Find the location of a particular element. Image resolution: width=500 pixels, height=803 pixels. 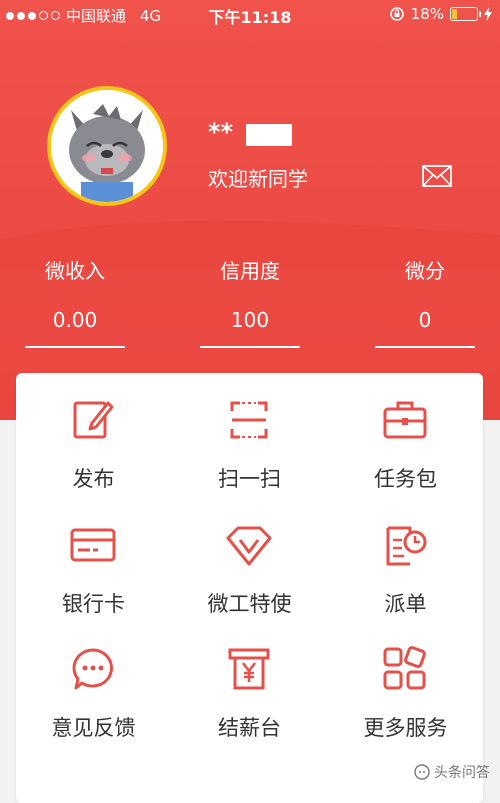

menu-item-envoy: 微工特使 is located at coordinates (249, 580).